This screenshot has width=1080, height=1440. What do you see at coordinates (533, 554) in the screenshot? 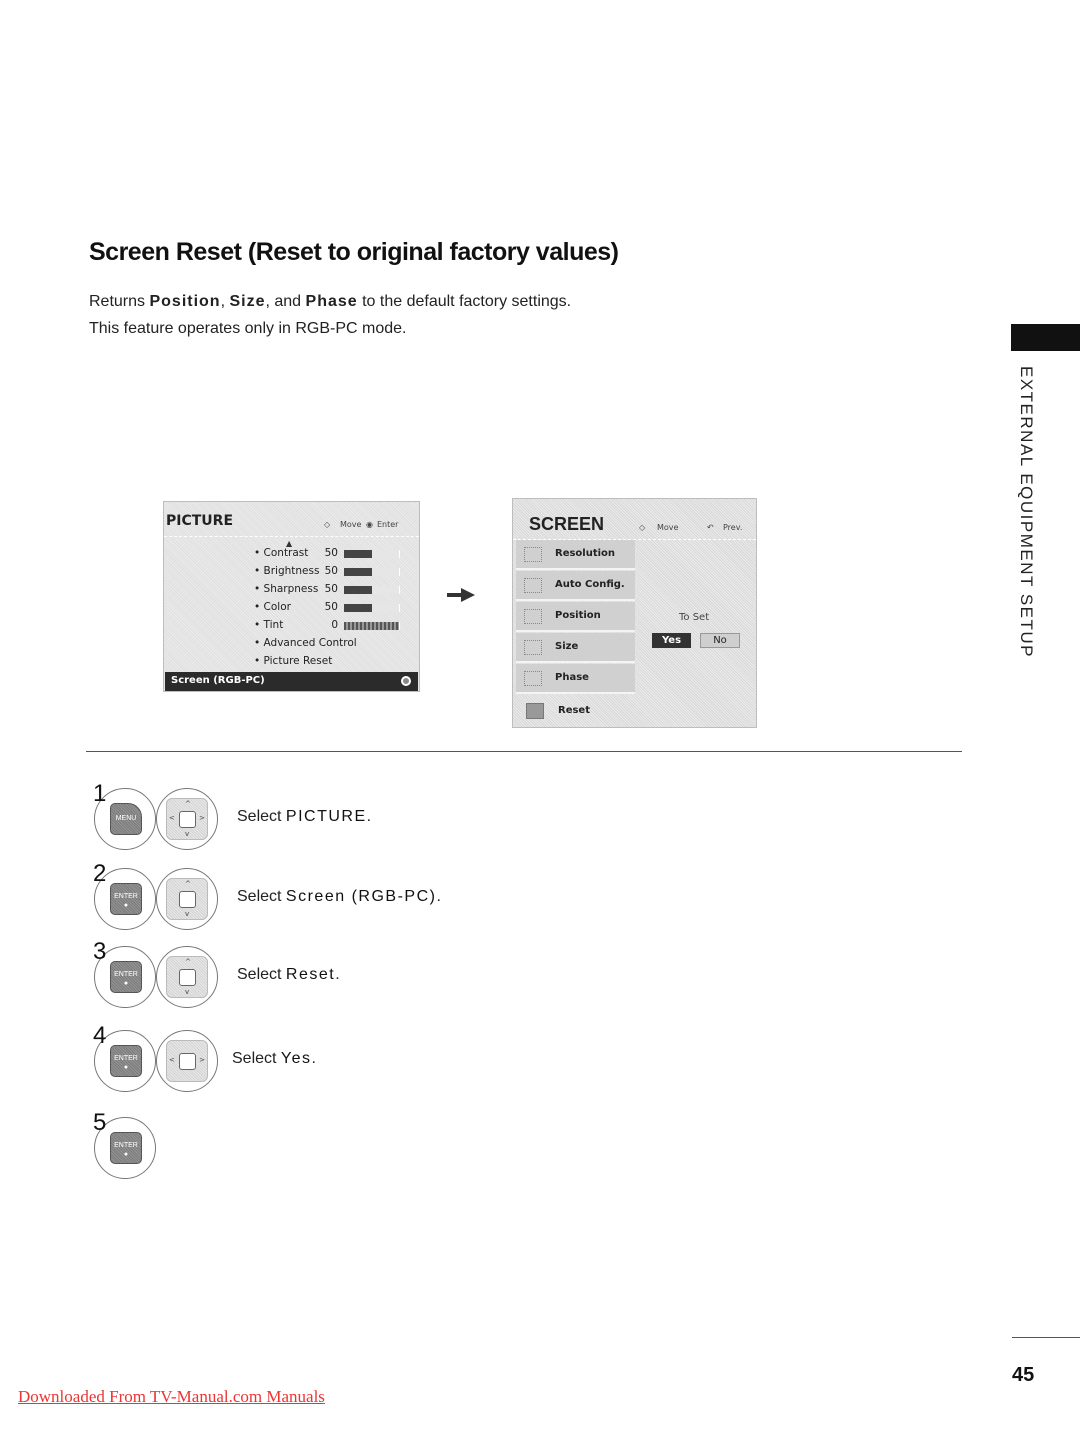
I see `resolution-icon` at bounding box center [533, 554].